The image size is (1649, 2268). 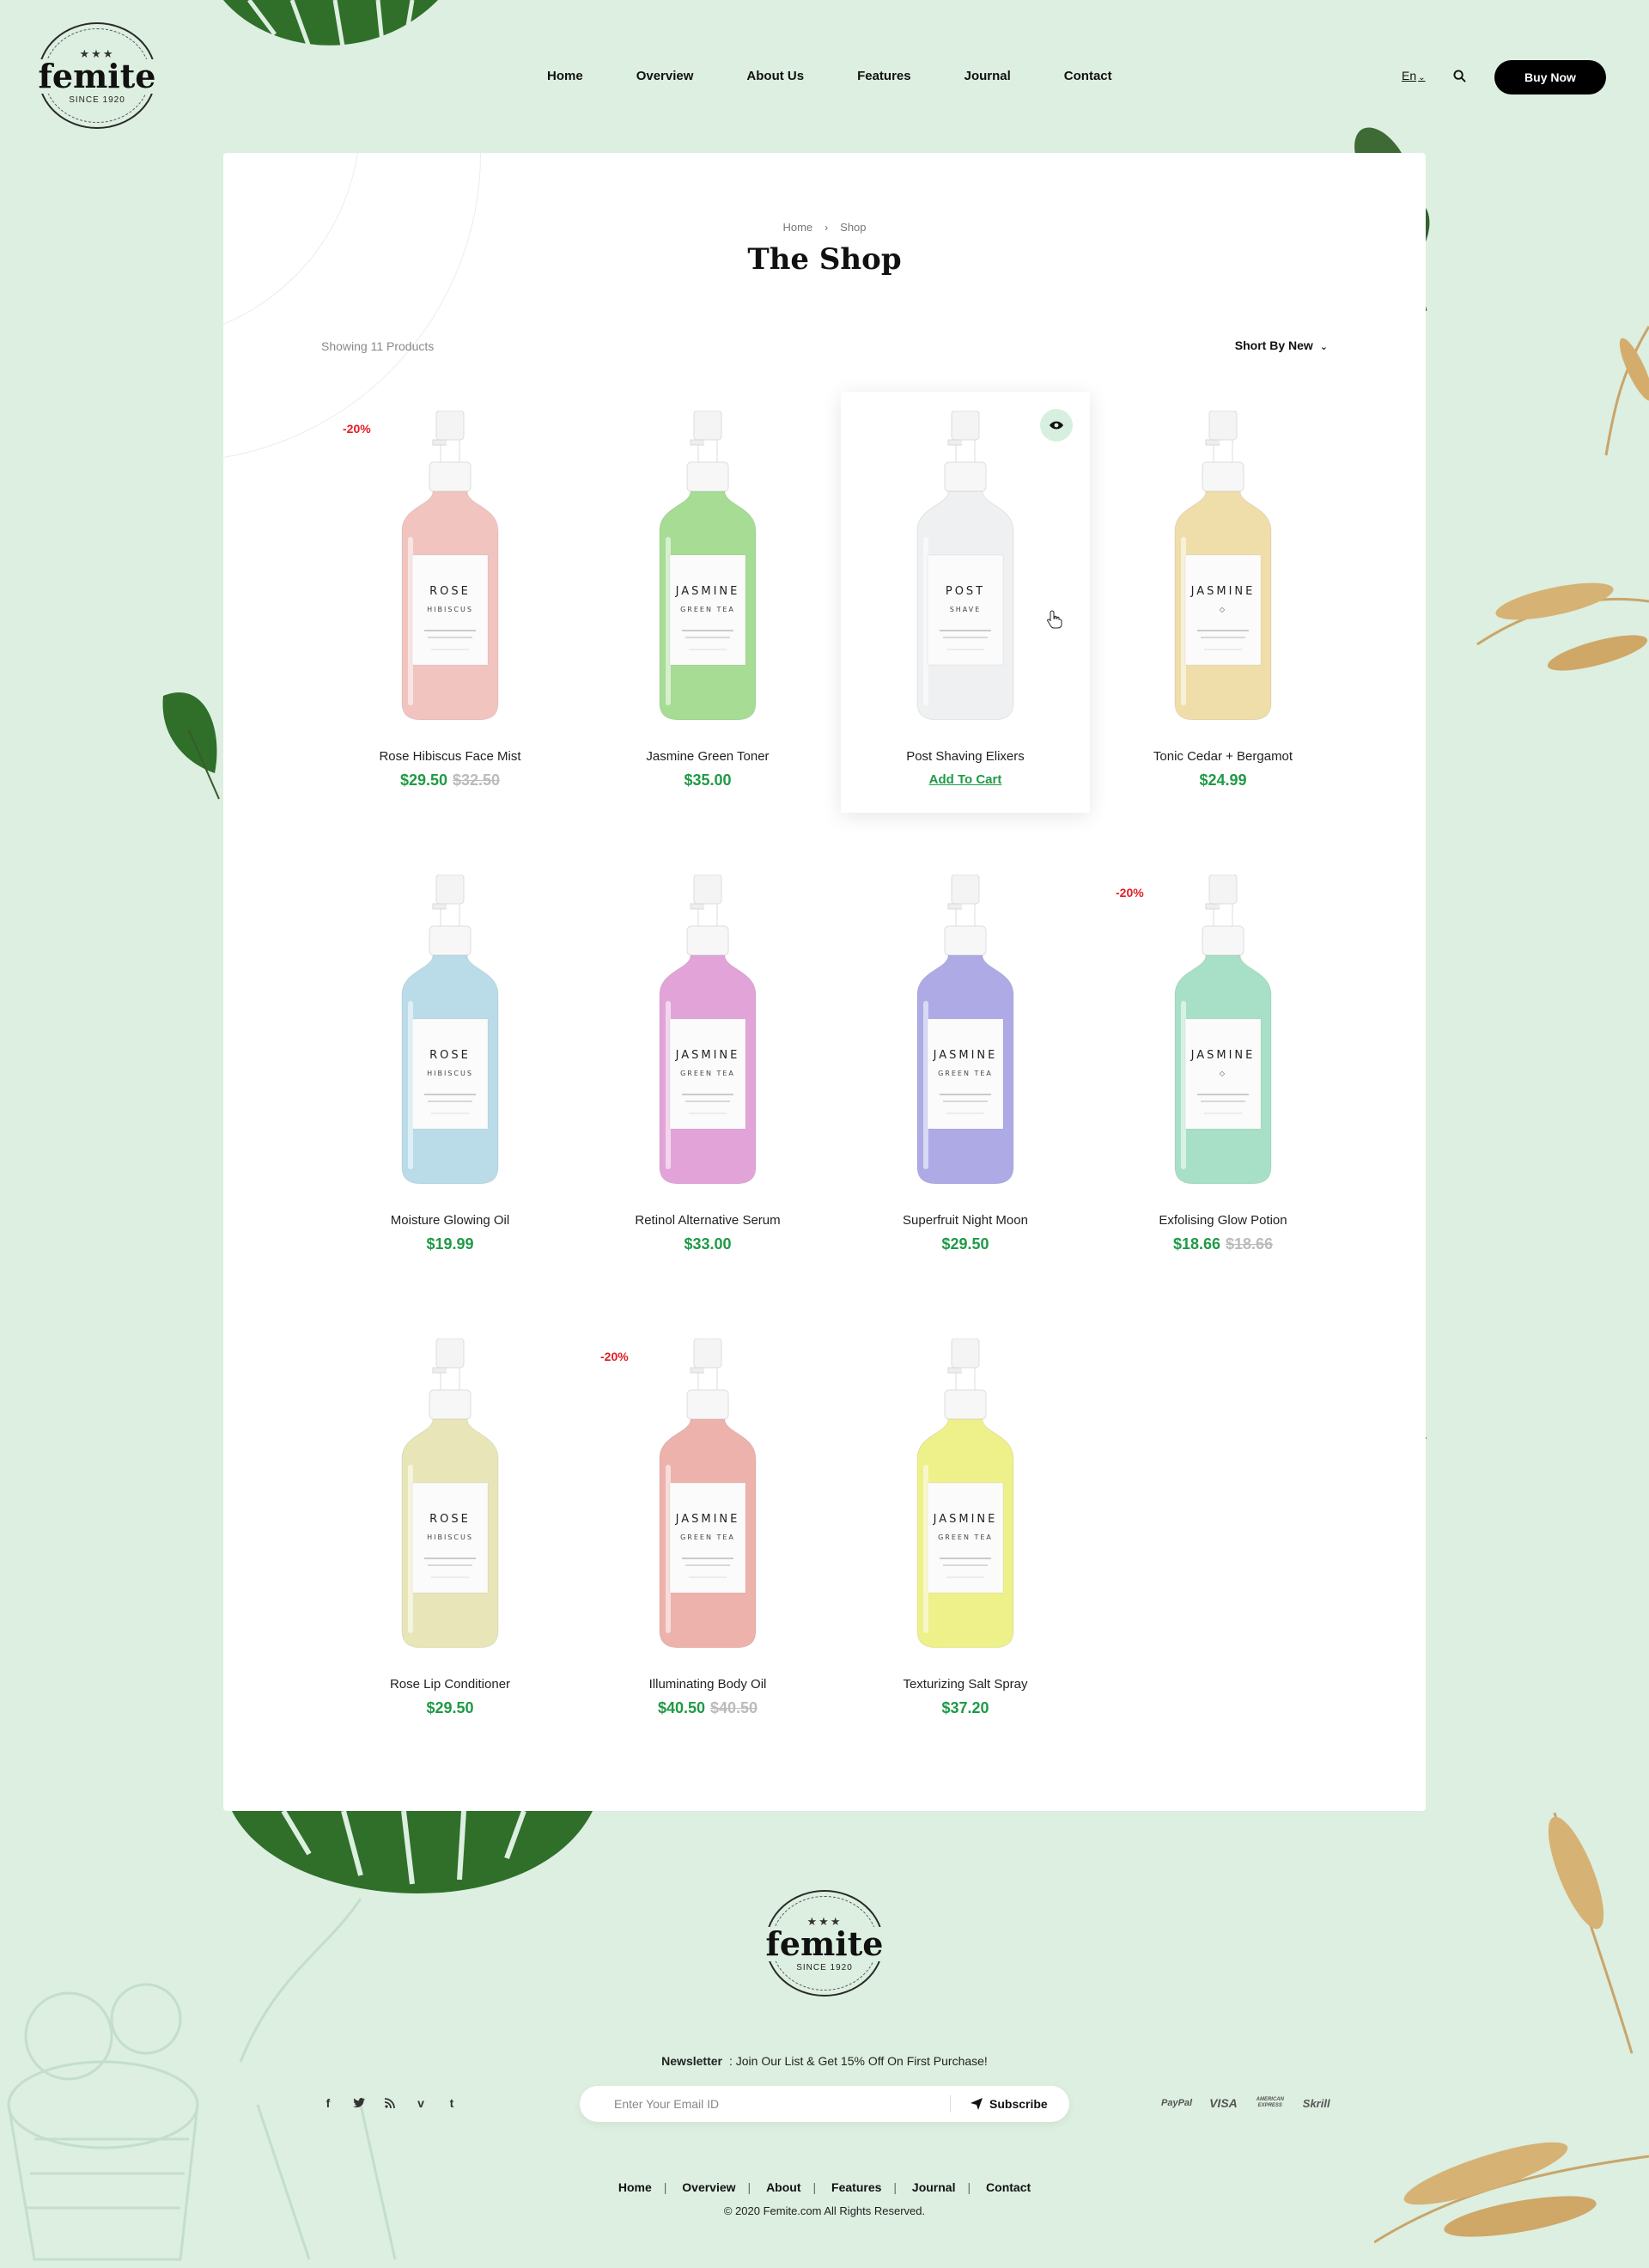 I want to click on vimeo-icon: v, so click(x=421, y=2103).